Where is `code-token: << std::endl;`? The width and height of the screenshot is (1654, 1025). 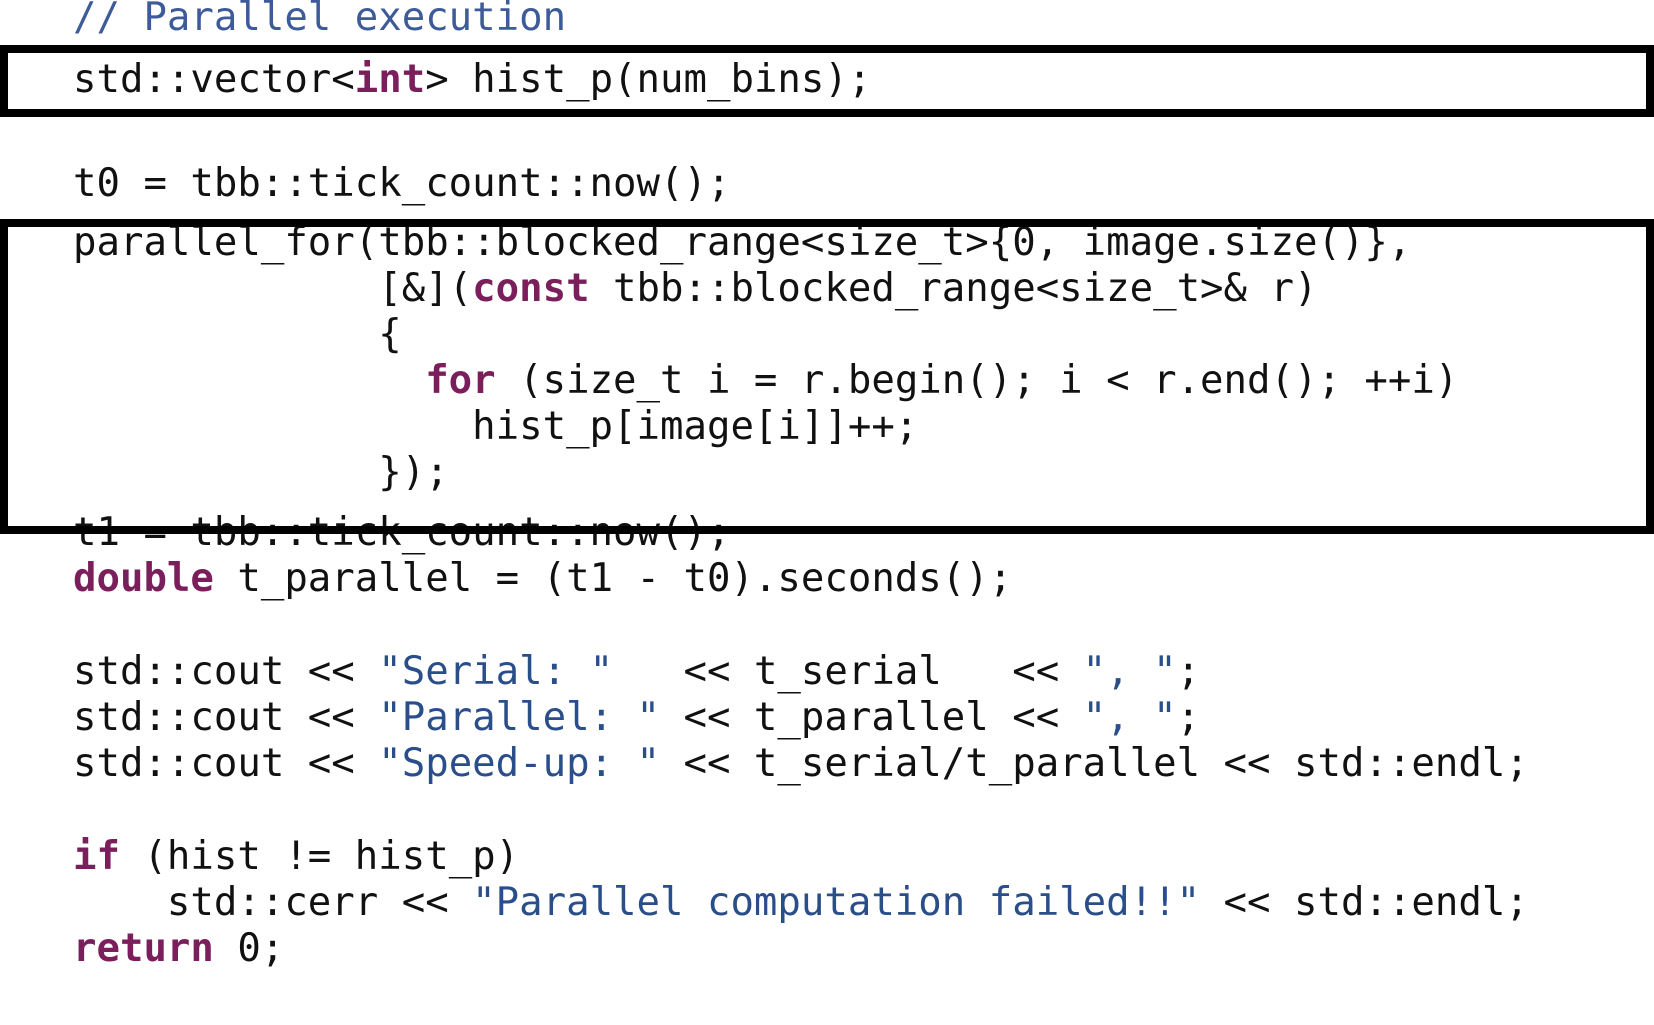 code-token: << std::endl; is located at coordinates (1364, 902).